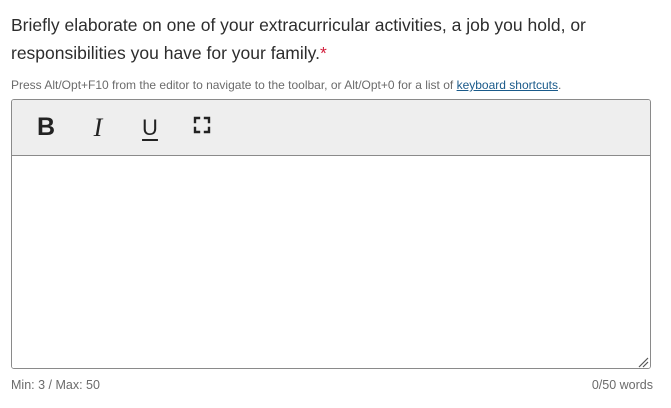 The width and height of the screenshot is (671, 408). I want to click on underline-button: U, so click(150, 128).